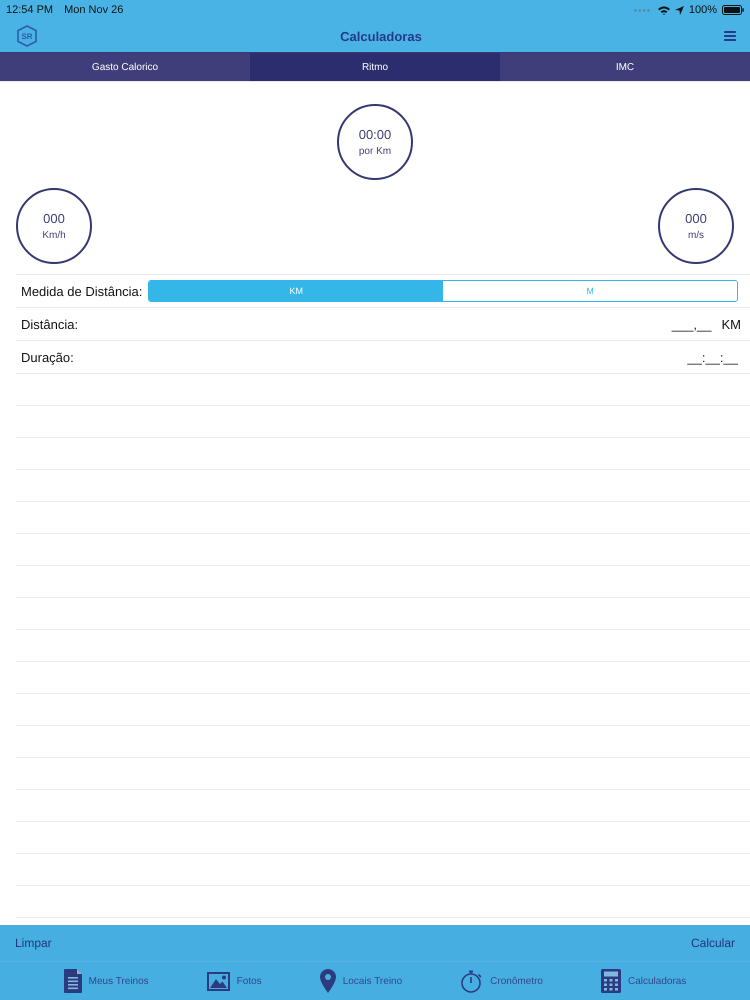  What do you see at coordinates (375, 67) in the screenshot?
I see `tab: Ritmo` at bounding box center [375, 67].